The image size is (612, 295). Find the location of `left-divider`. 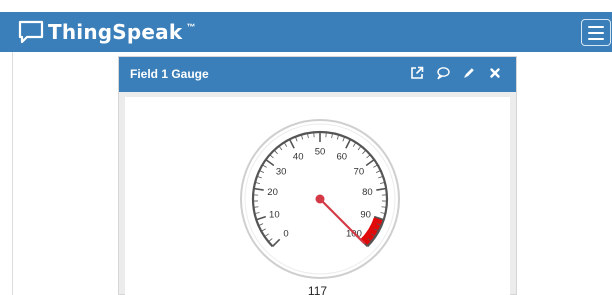

left-divider is located at coordinates (12, 173).